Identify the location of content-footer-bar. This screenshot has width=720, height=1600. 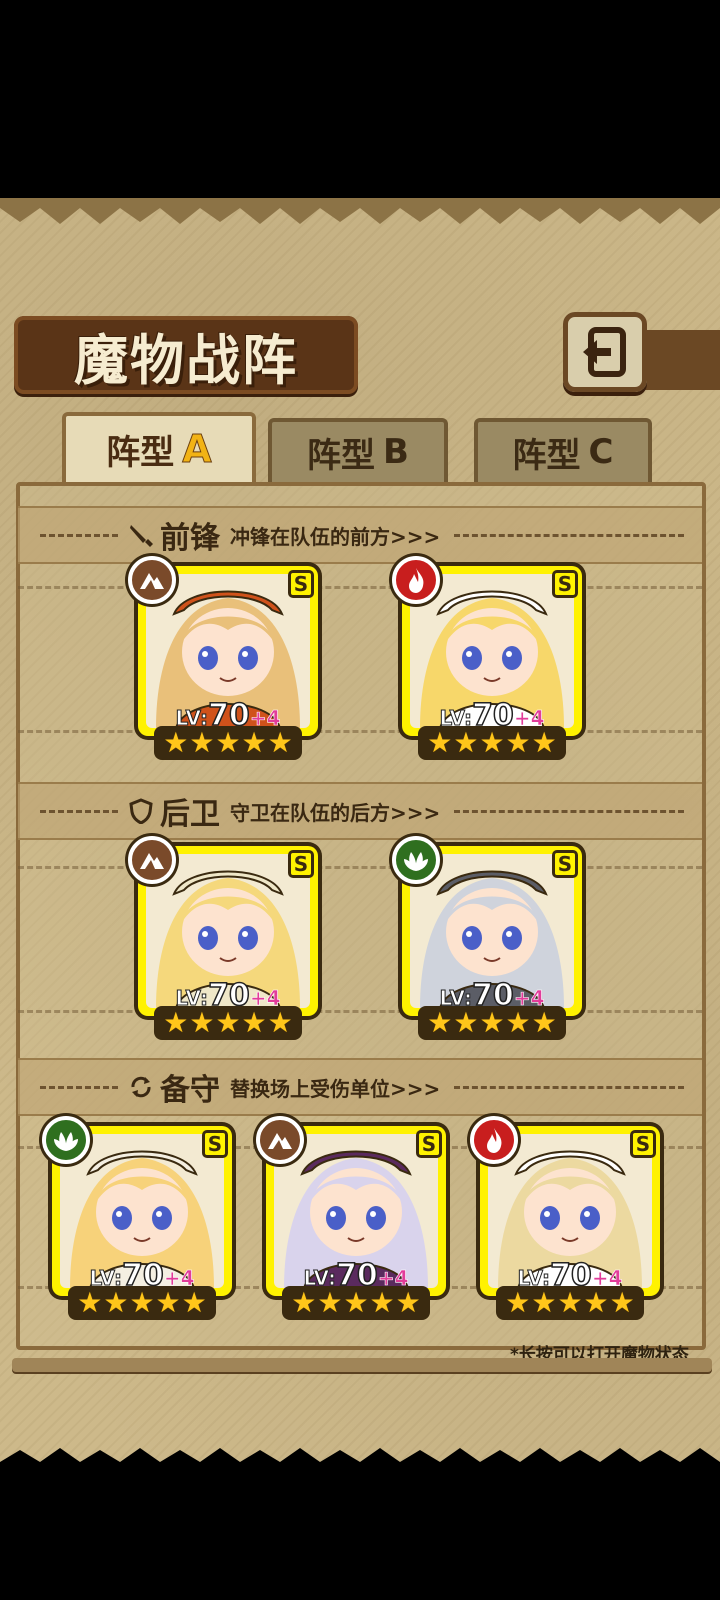
(362, 1365).